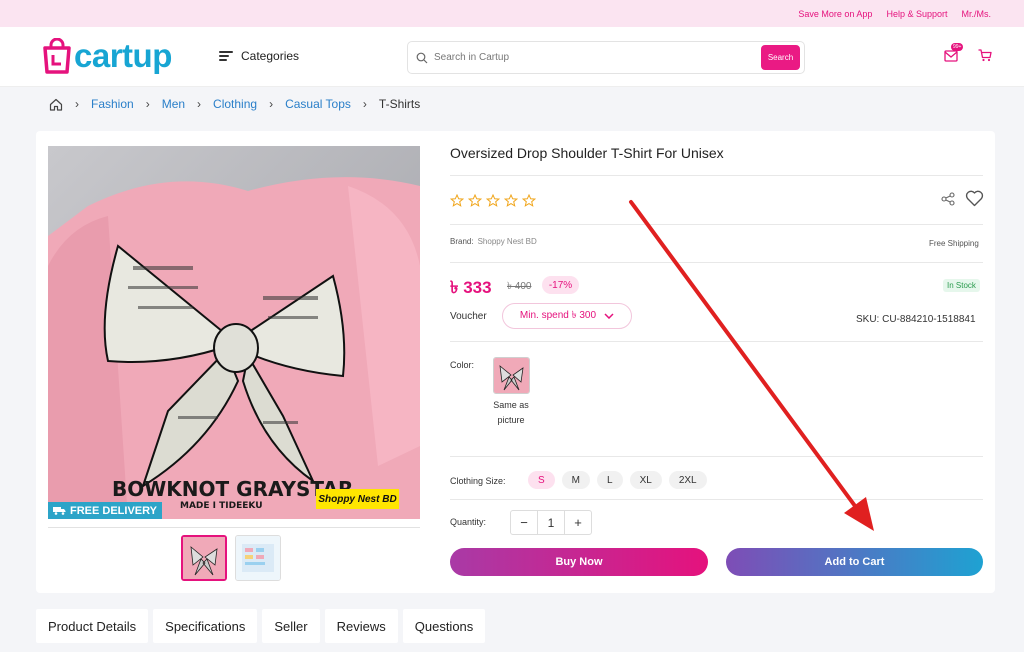 The width and height of the screenshot is (1024, 652). What do you see at coordinates (57, 55) in the screenshot?
I see `shopping-bag-logo-icon` at bounding box center [57, 55].